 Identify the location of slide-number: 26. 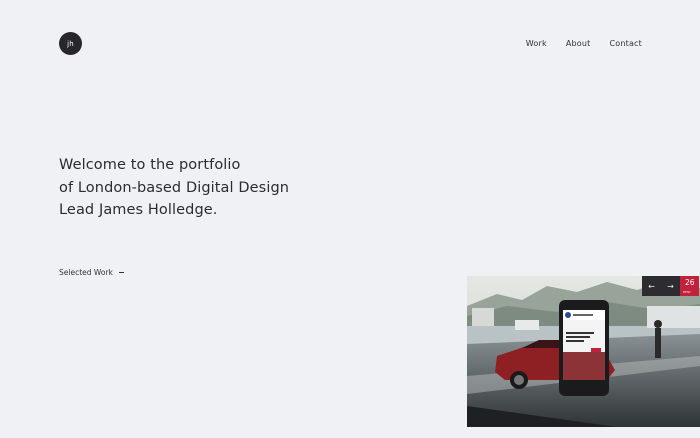
(690, 282).